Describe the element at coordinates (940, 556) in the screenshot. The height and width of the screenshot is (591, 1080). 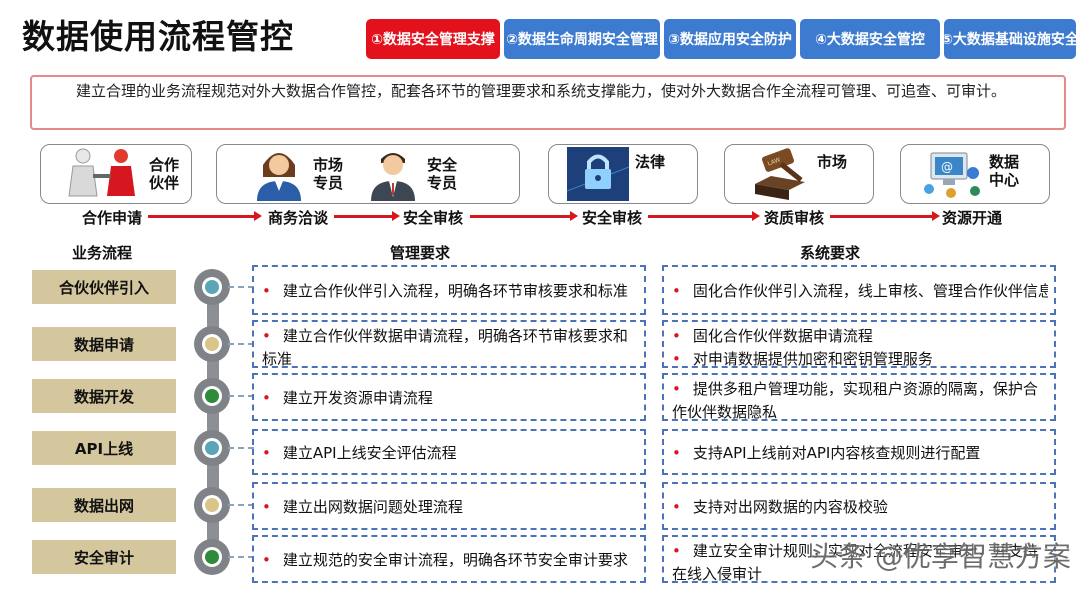
I see `watermark: 头条 @优享智慧方案` at that location.